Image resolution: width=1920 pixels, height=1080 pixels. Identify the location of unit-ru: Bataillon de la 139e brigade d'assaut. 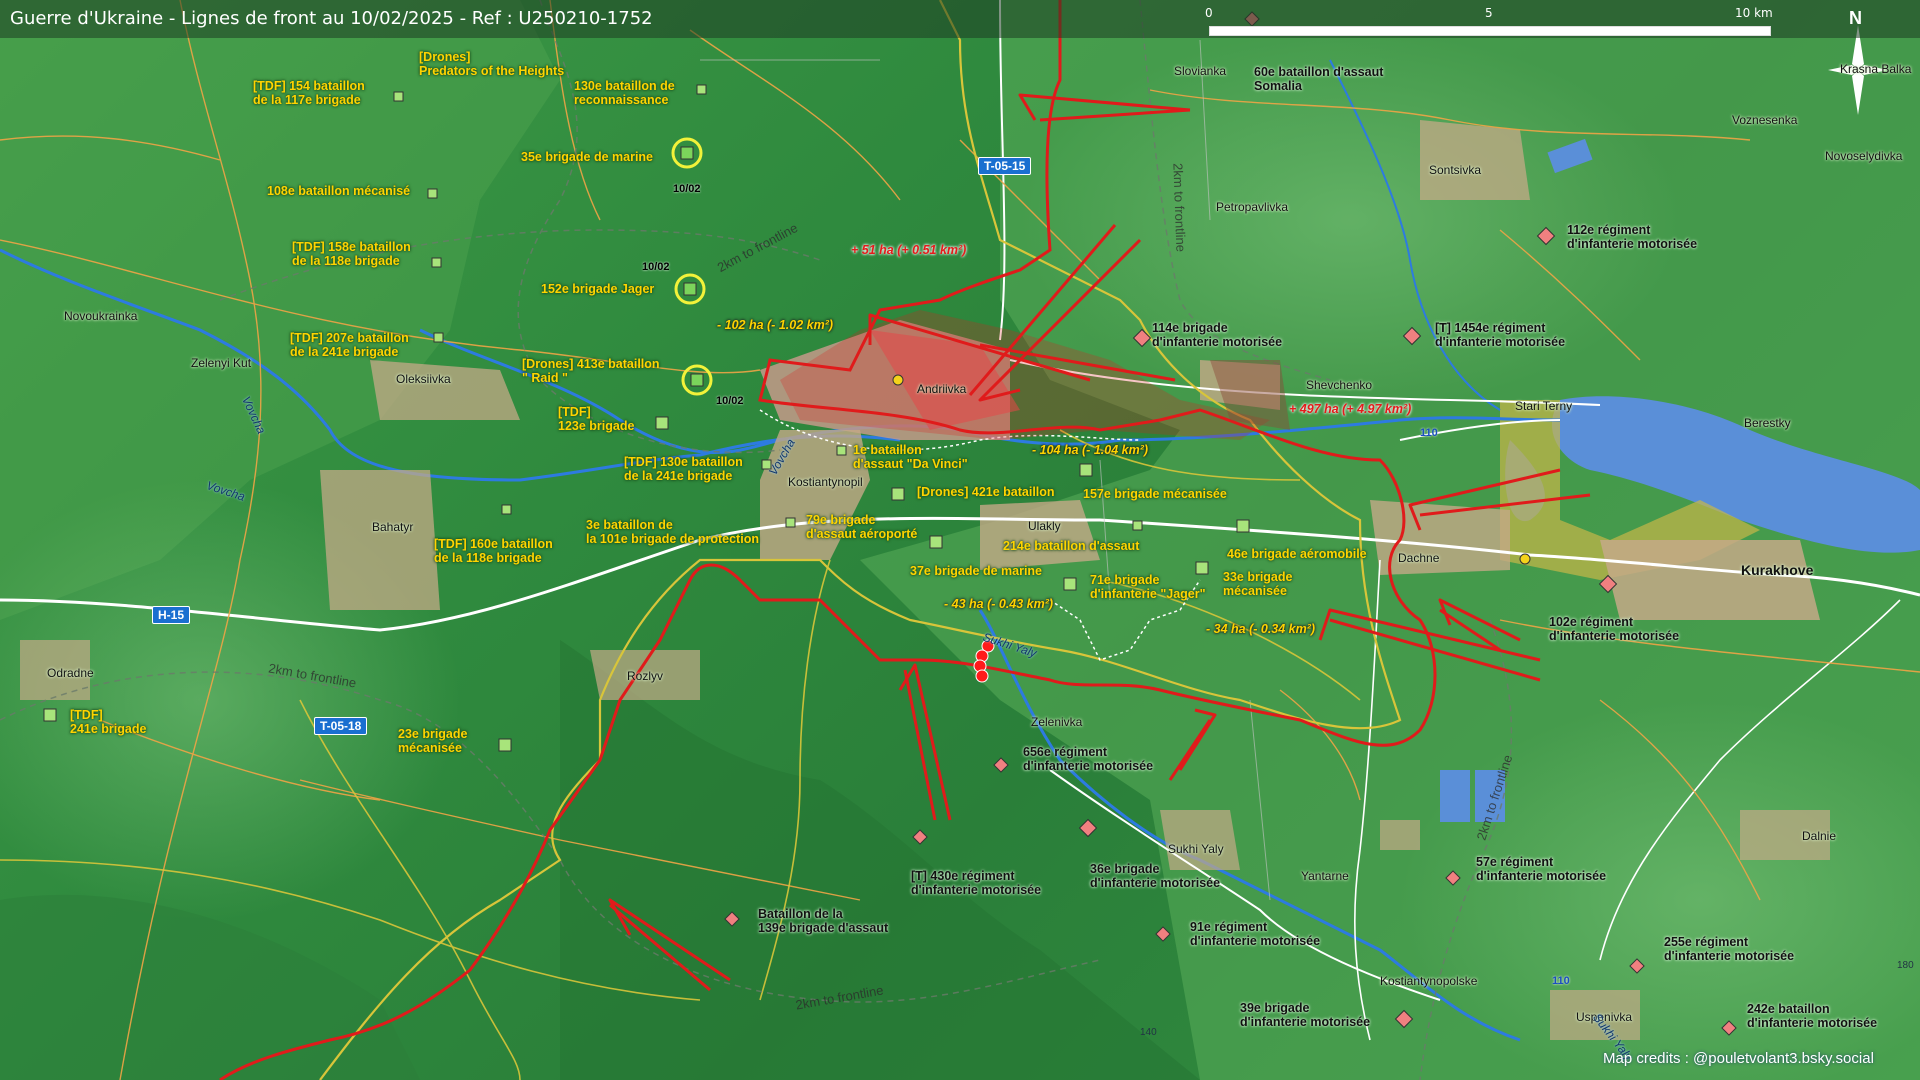
(823, 921).